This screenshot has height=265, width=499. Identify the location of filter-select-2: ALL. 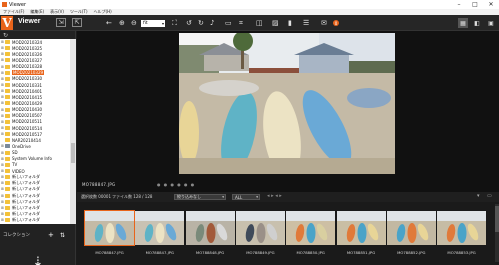
(246, 197).